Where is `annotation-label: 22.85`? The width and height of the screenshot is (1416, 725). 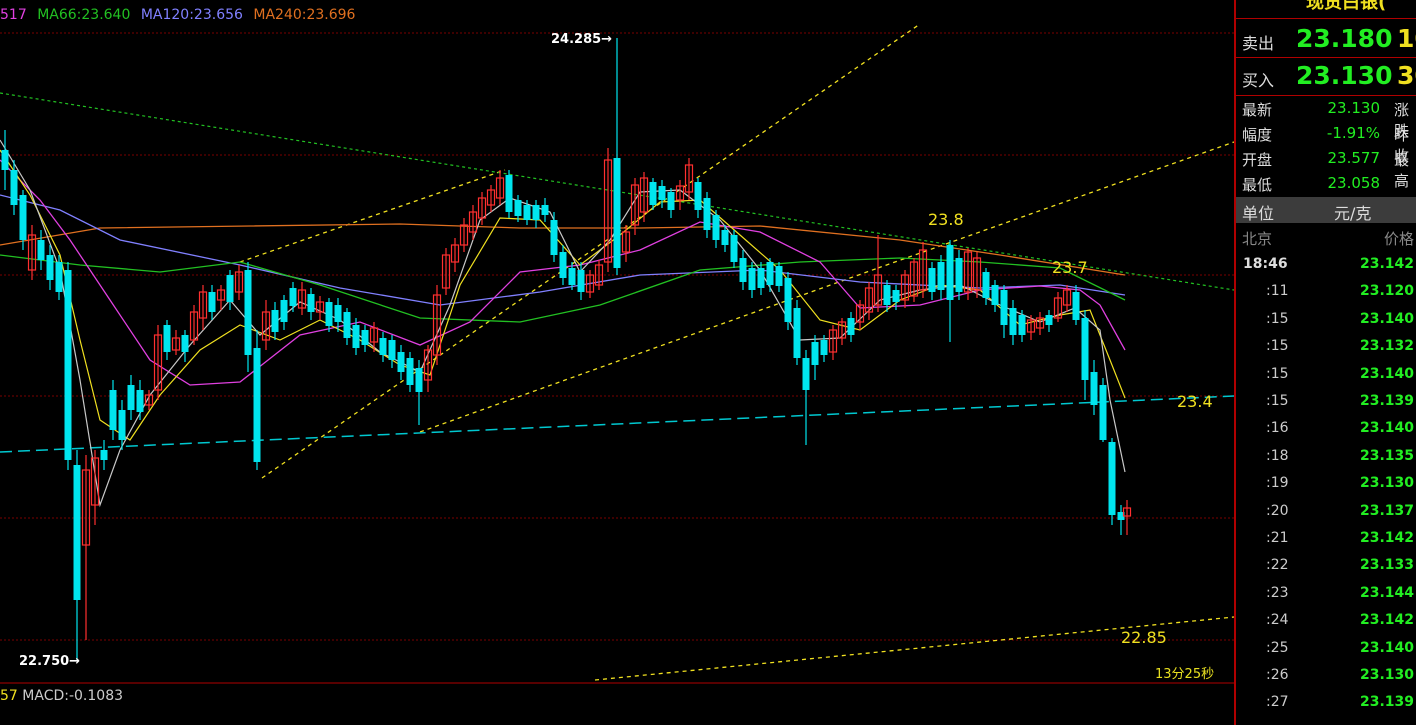 annotation-label: 22.85 is located at coordinates (1144, 637).